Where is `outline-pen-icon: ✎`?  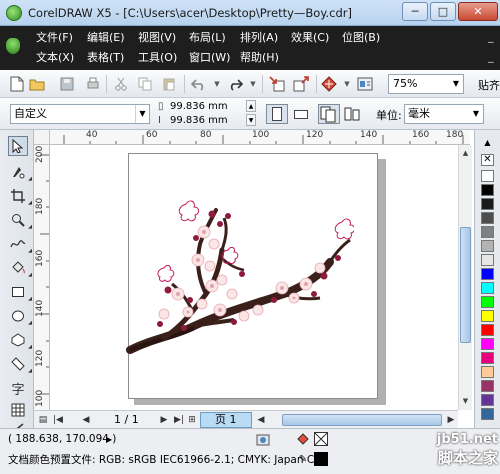
outline-pen-icon: ✎ is located at coordinates (303, 459).